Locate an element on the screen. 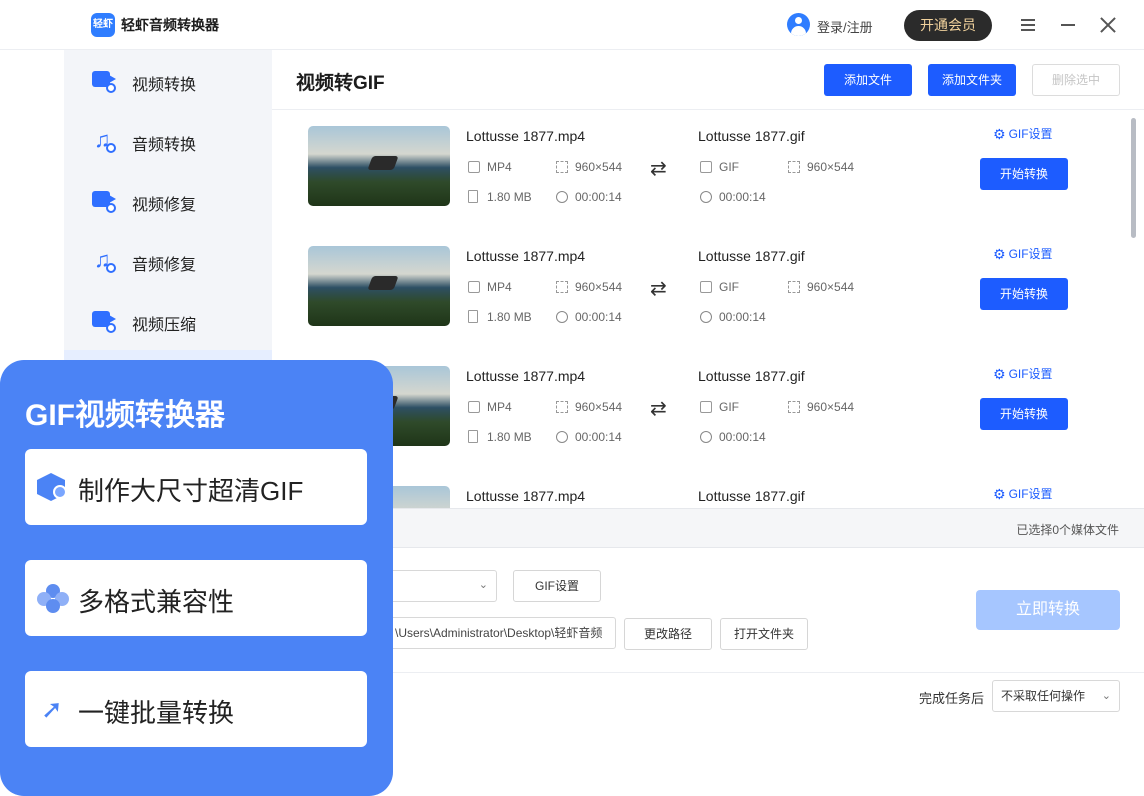 The image size is (1144, 796). sidebar-item-label: 音频转换 is located at coordinates (164, 145).